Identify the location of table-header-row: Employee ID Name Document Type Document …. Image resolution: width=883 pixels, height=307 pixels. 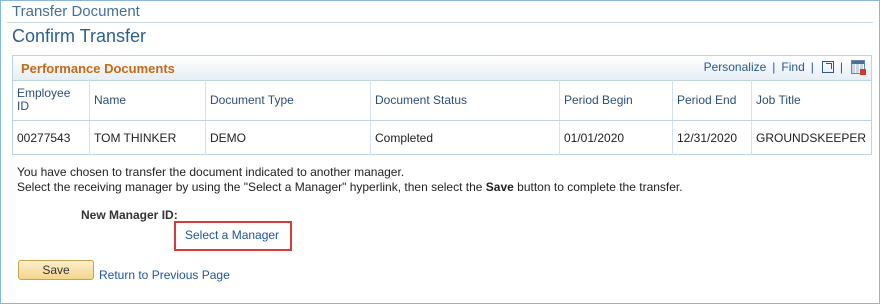
(442, 100).